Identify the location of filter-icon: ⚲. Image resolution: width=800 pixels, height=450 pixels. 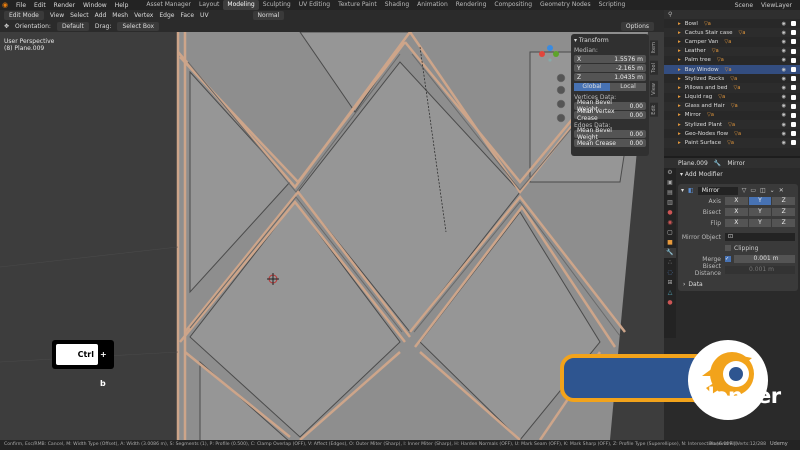
(670, 14).